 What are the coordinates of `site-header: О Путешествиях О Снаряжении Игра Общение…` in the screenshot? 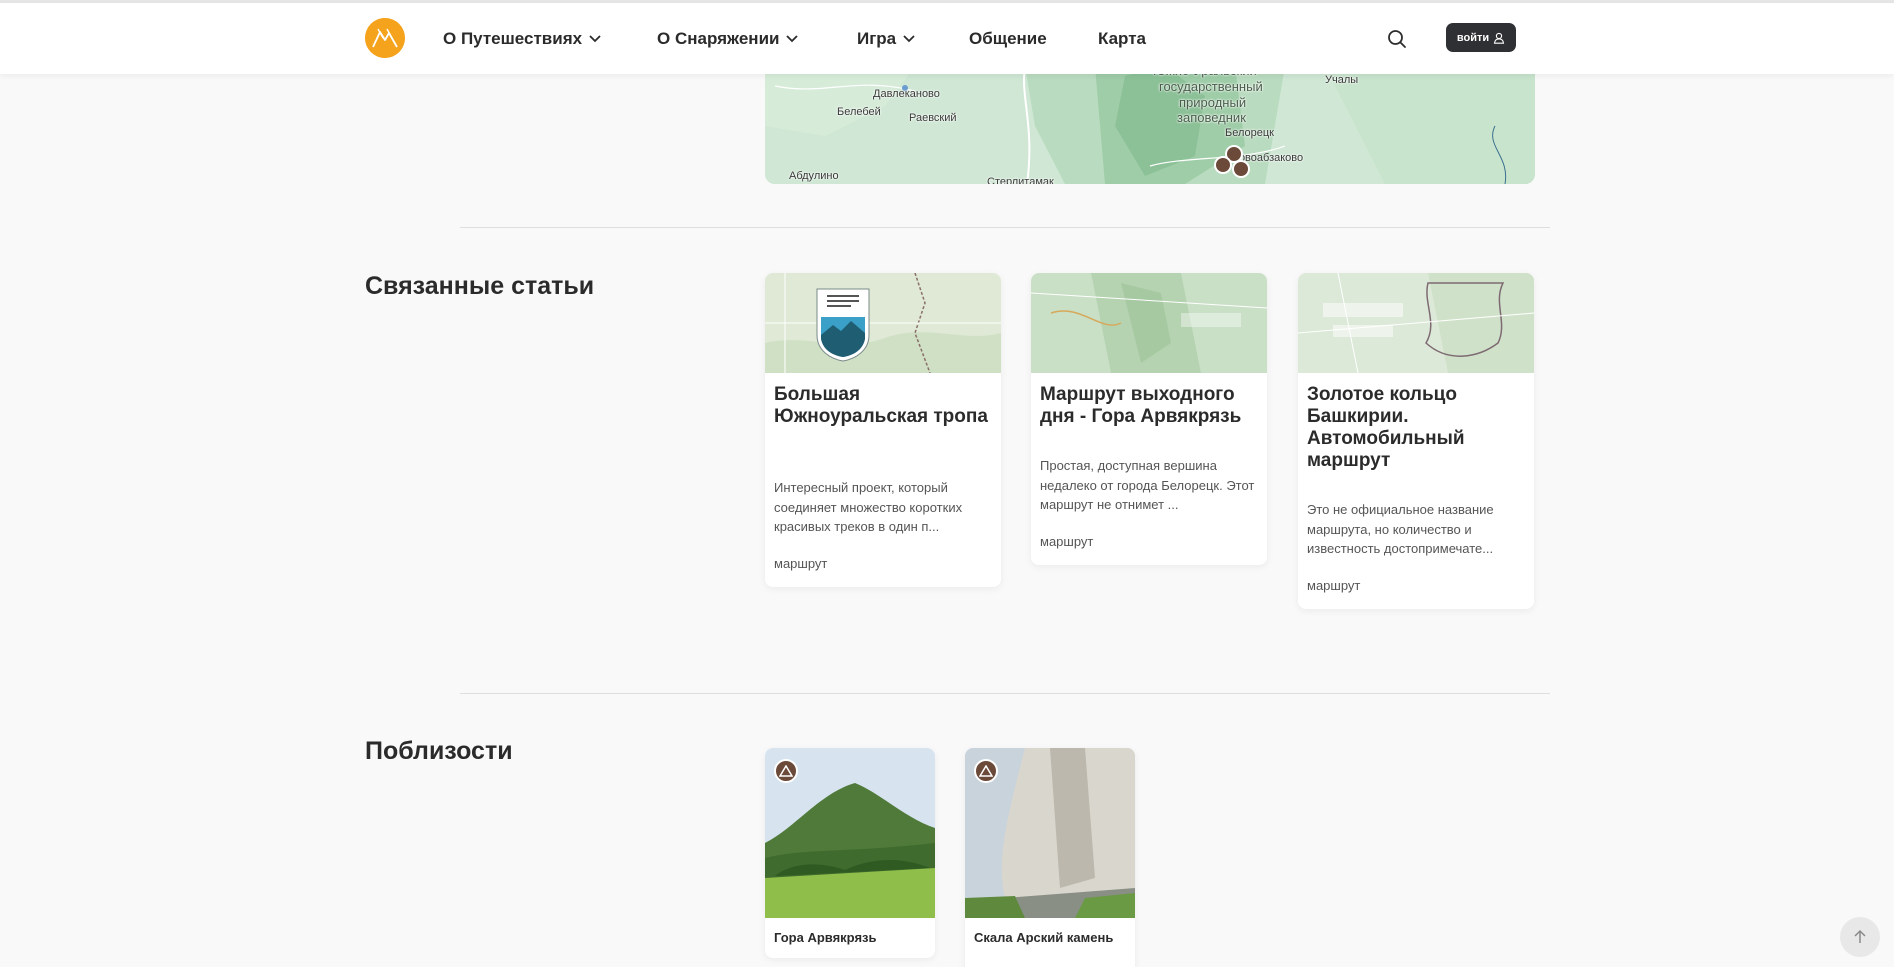 It's located at (947, 38).